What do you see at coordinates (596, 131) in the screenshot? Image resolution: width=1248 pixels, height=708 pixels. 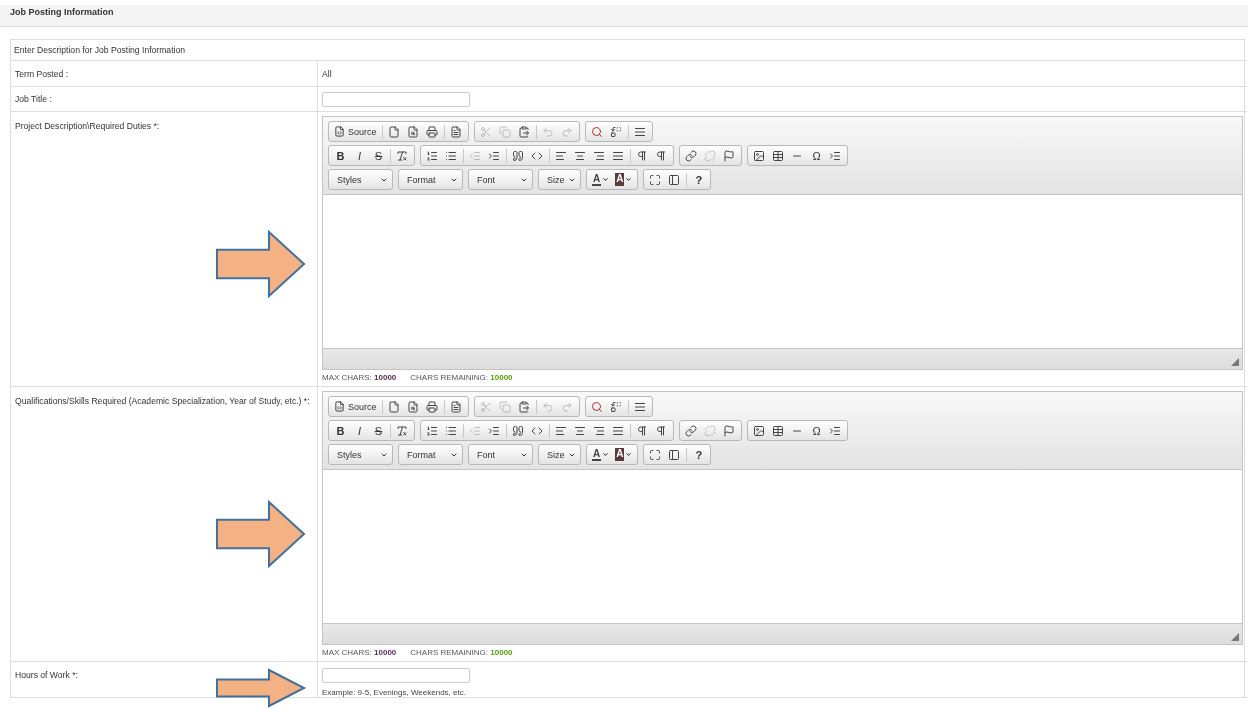 I see `search-icon` at bounding box center [596, 131].